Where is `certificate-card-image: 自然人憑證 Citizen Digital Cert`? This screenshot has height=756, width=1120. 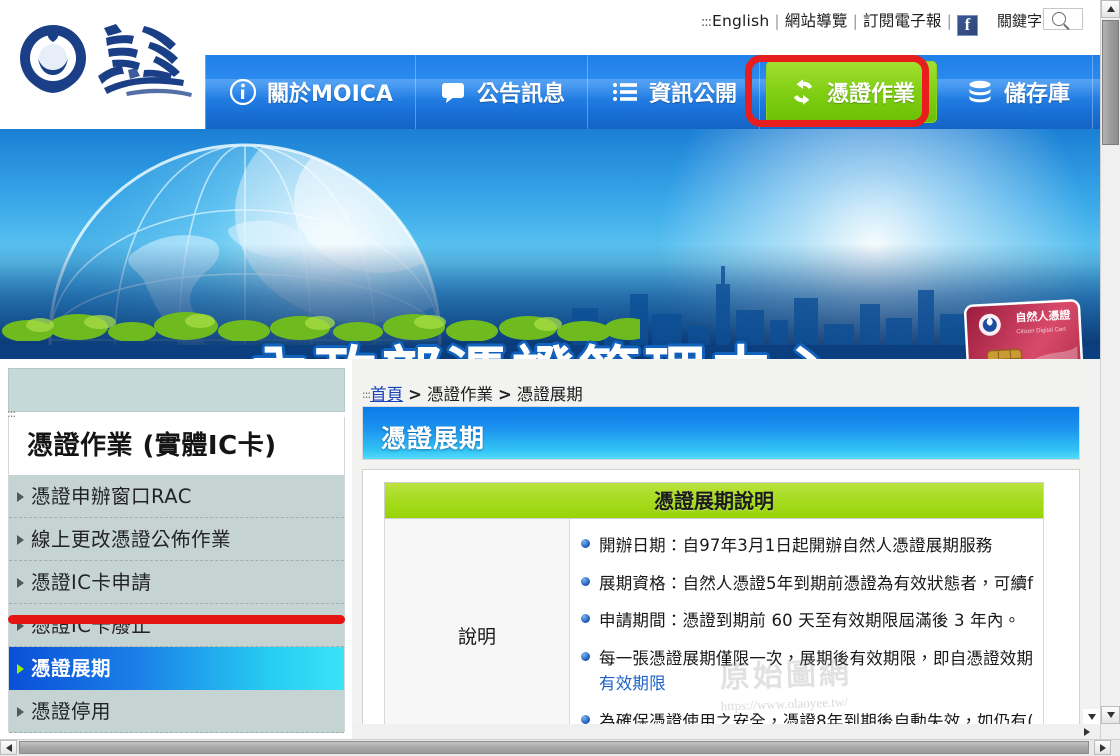
certificate-card-image: 自然人憑證 Citizen Digital Cert is located at coordinates (1026, 329).